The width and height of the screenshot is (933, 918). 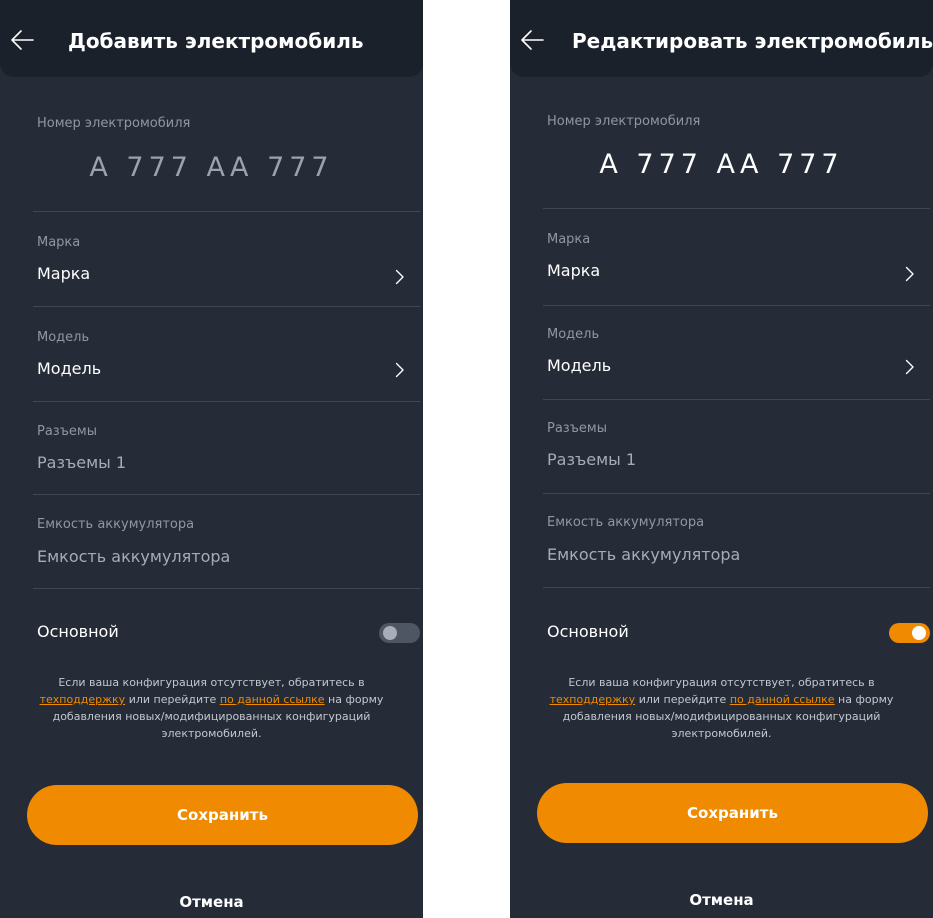 I want to click on header: Редактировать электромобиль, so click(x=721, y=38).